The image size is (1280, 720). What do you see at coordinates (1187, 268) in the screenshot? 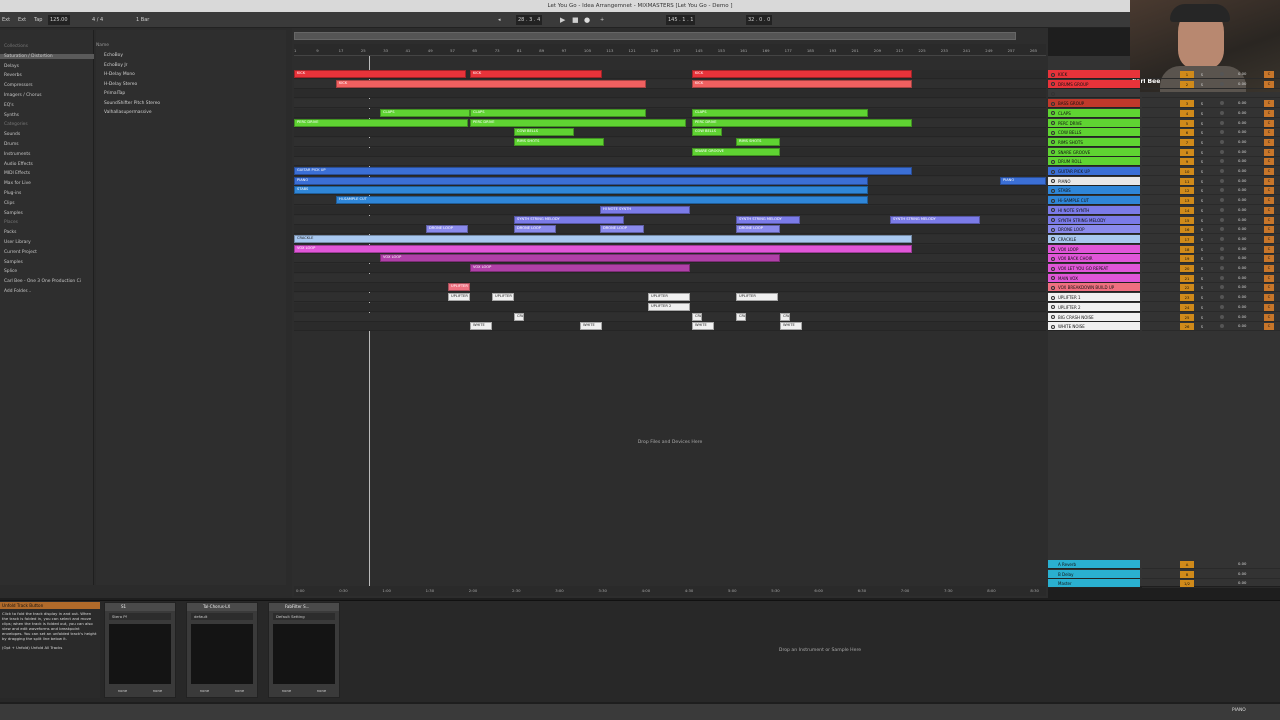
I see `track-activator-button: 20` at bounding box center [1187, 268].